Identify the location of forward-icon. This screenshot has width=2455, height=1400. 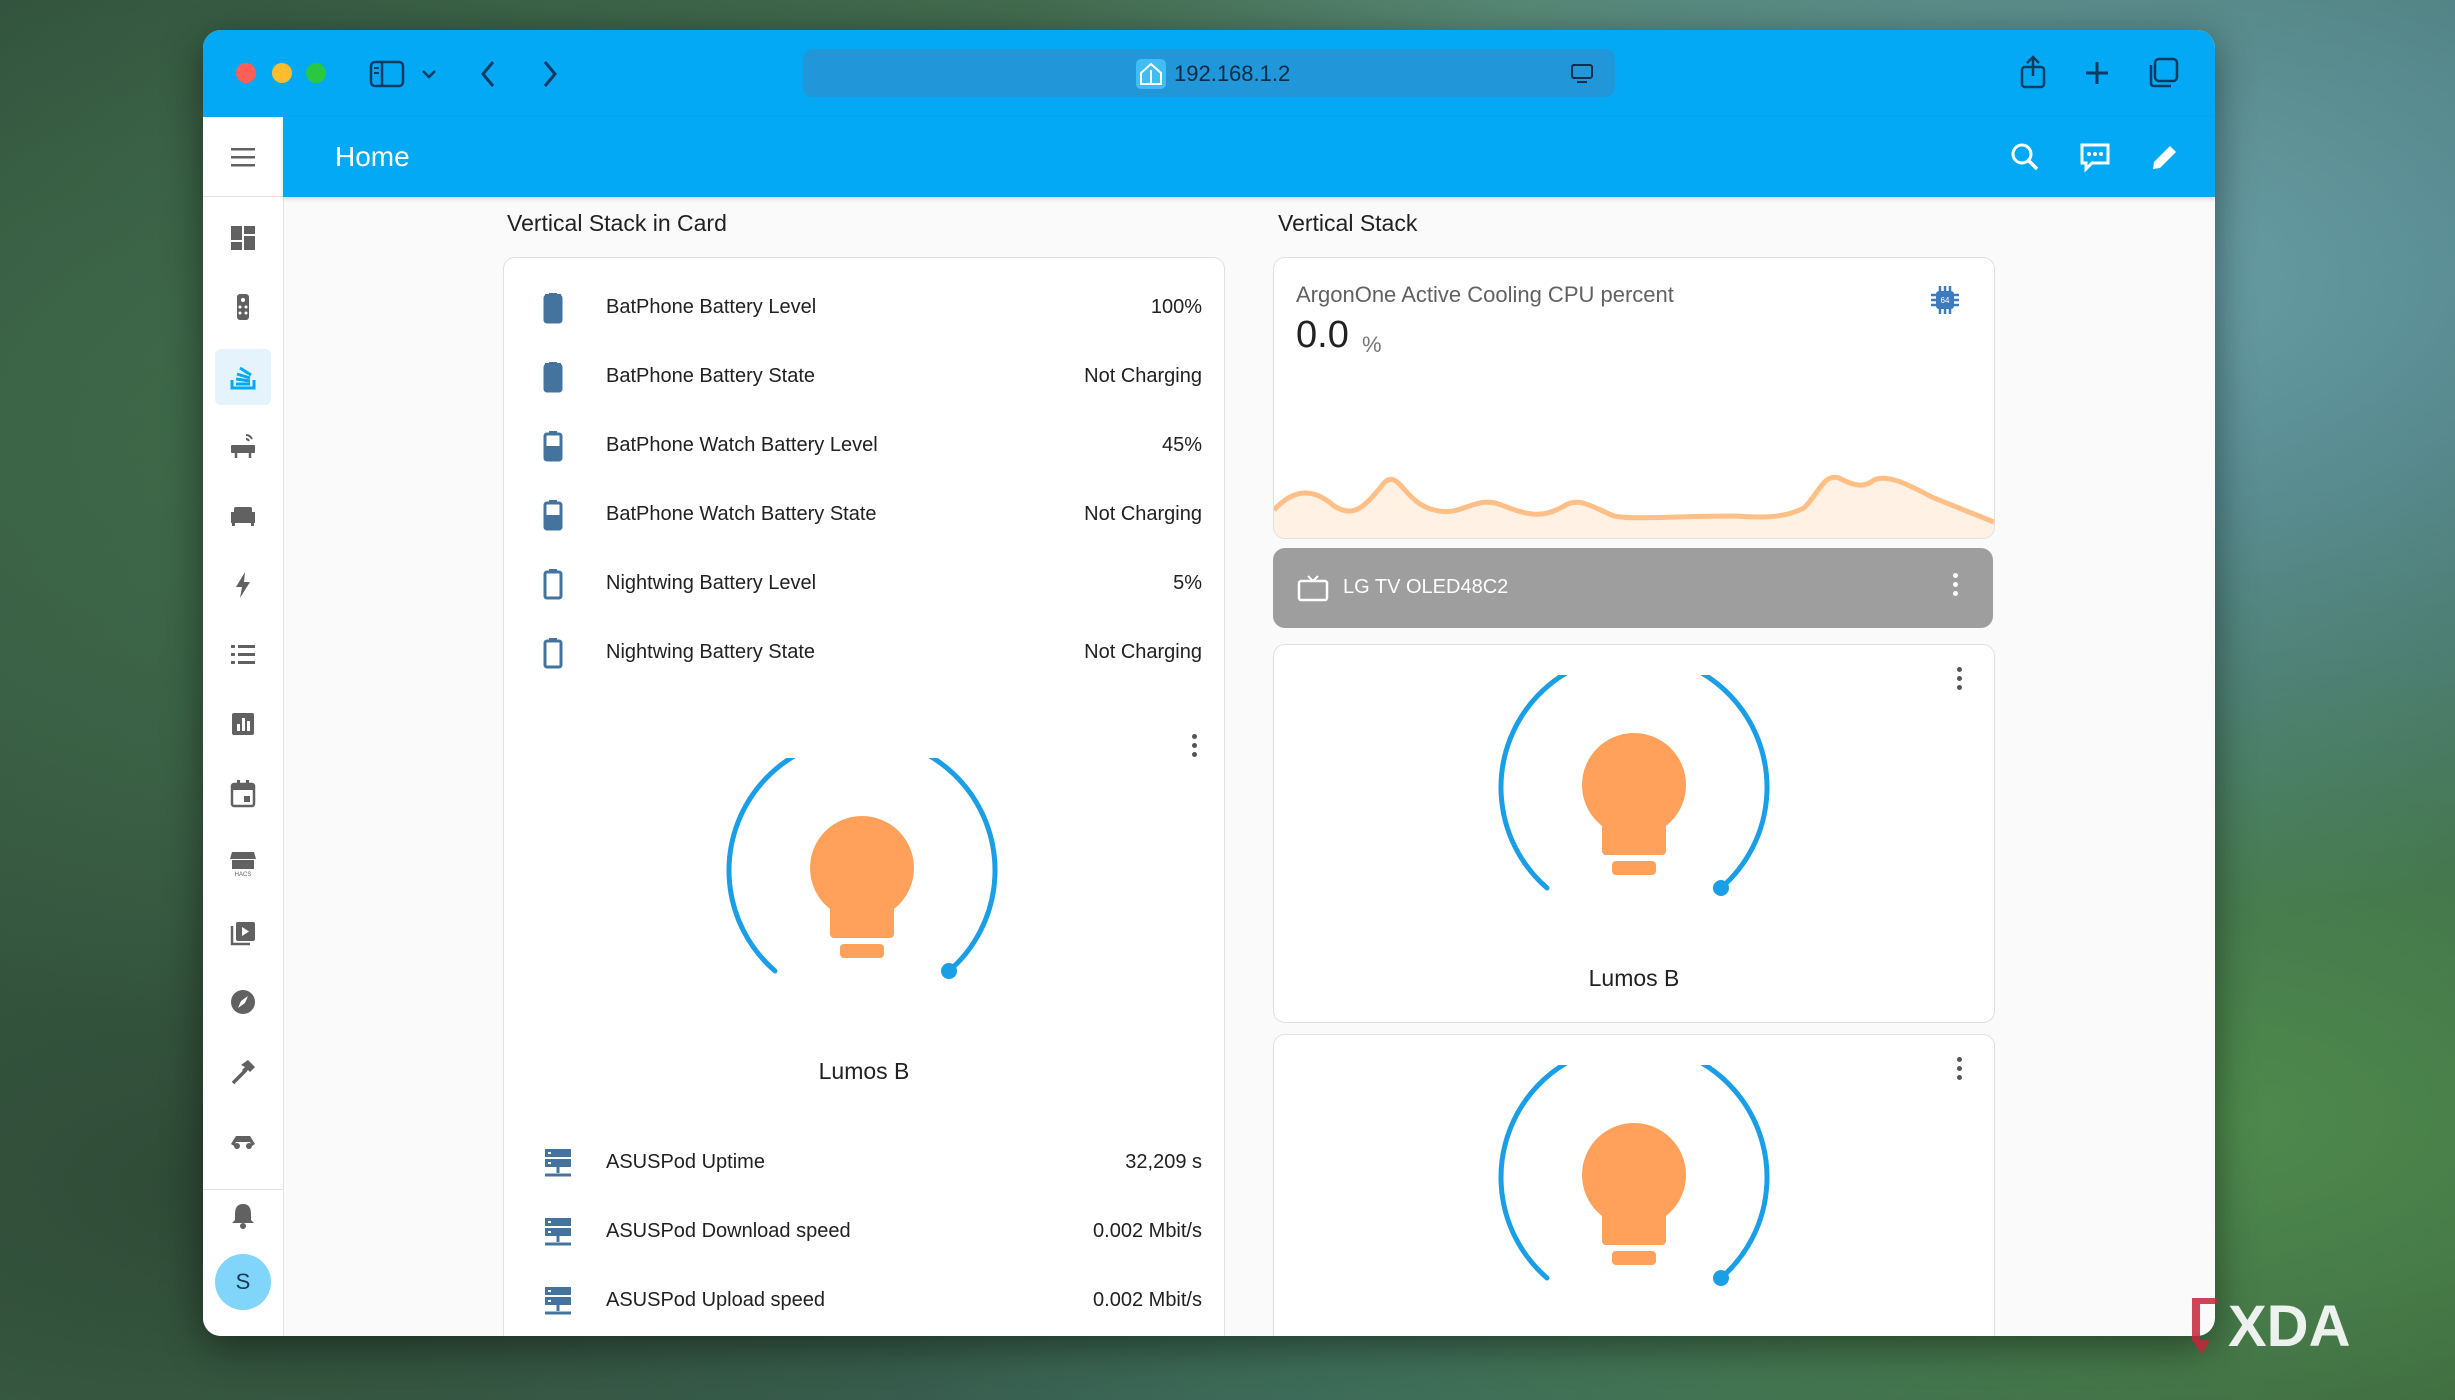
(550, 74).